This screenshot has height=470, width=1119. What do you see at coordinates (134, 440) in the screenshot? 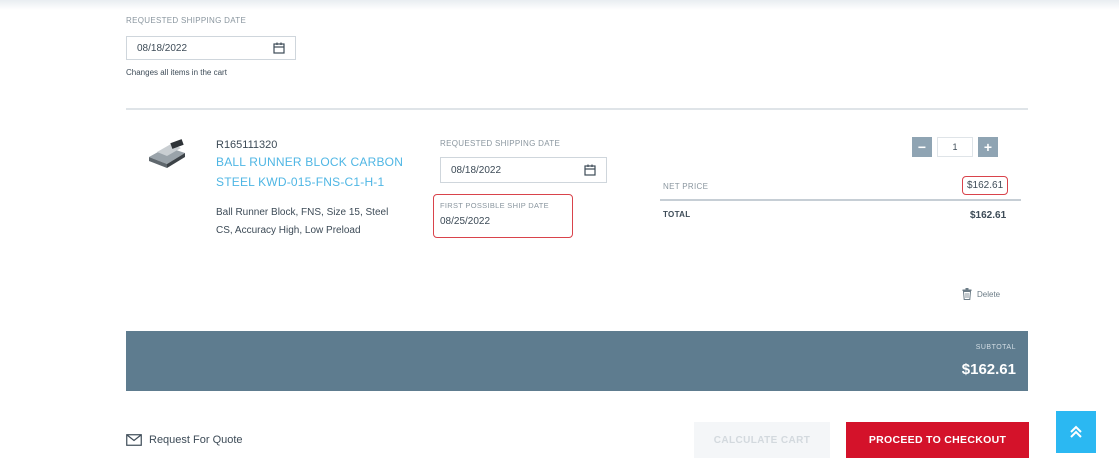
I see `envelope-icon` at bounding box center [134, 440].